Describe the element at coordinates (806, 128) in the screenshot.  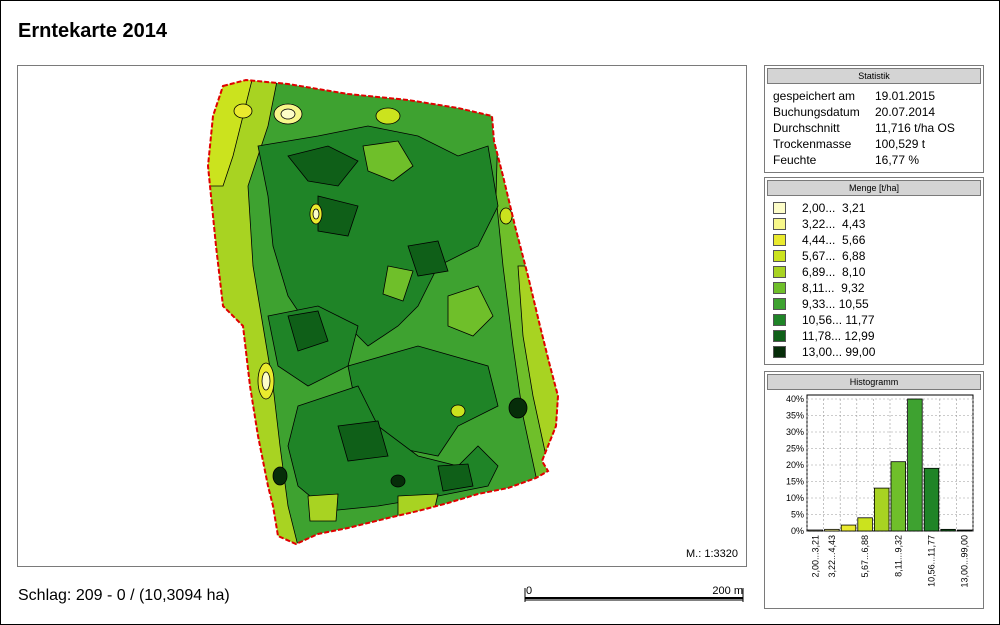
I see `stat-key: Durchschnitt` at that location.